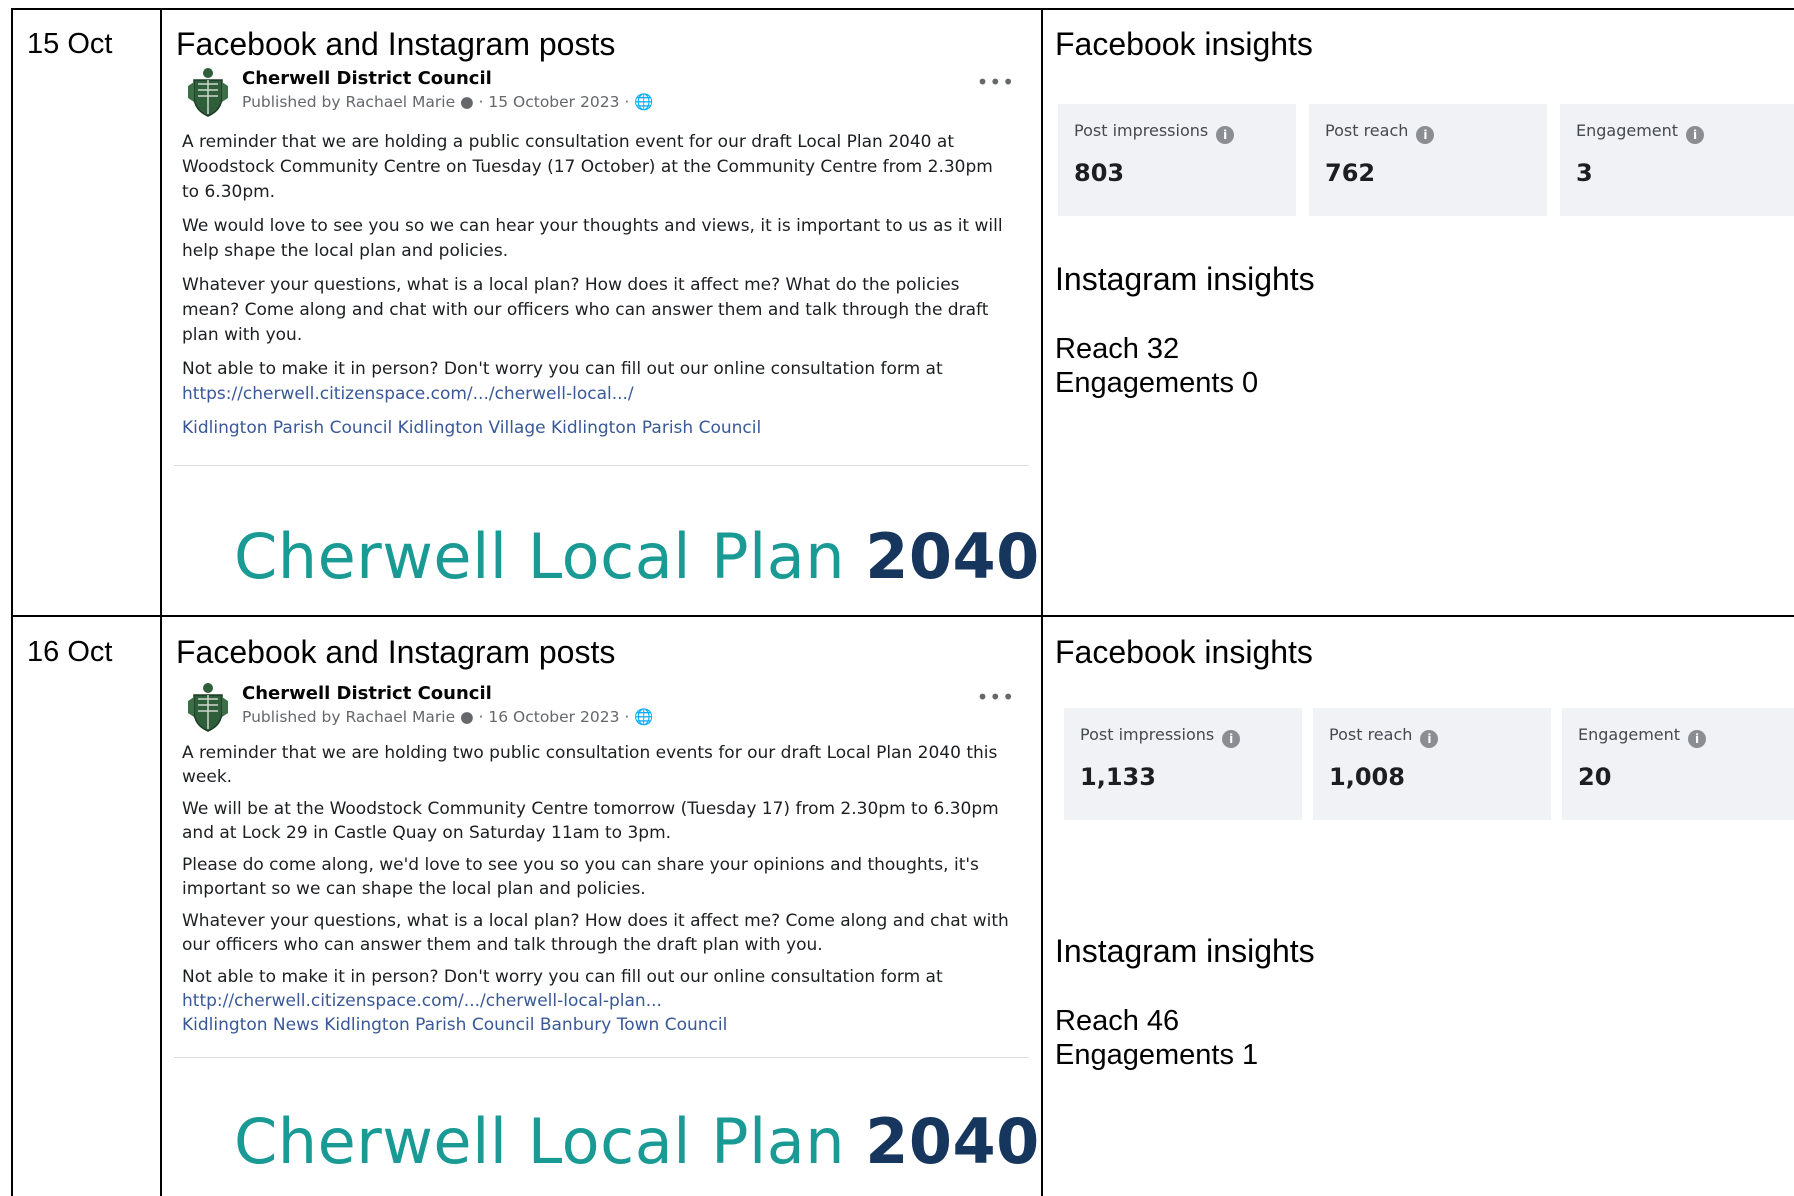 The width and height of the screenshot is (1794, 1196). I want to click on tile-value: 1,133, so click(1118, 777).